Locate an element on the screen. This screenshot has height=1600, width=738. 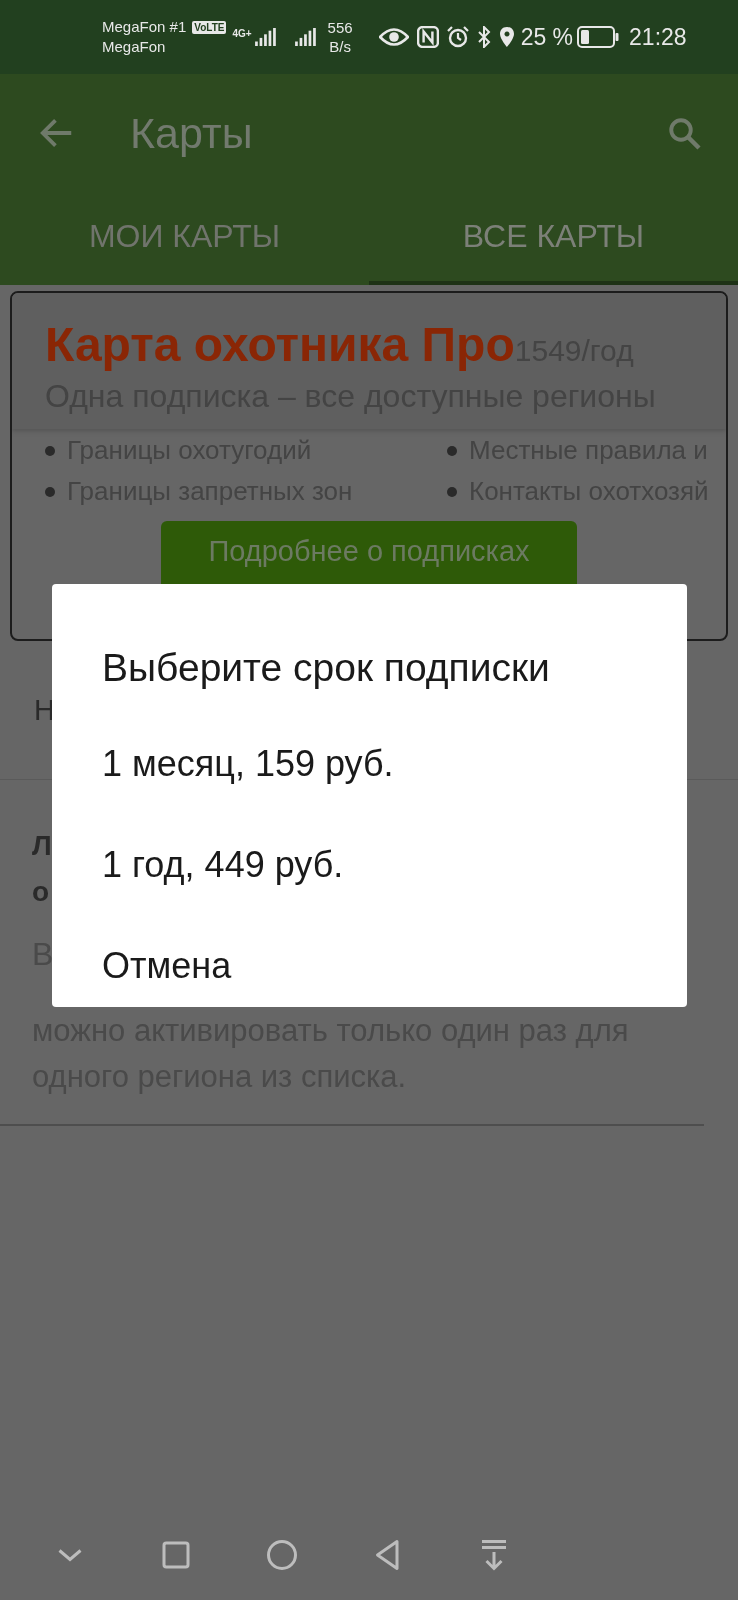
dialog-title: Выберите срок подписки is located at coordinates (326, 668).